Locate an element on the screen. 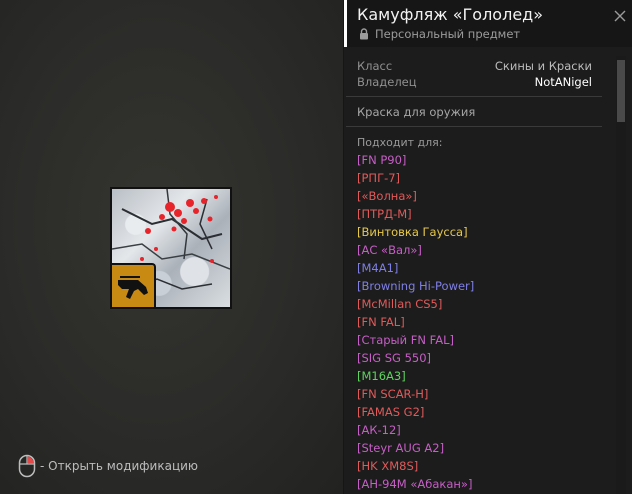 The width and height of the screenshot is (632, 494). compatible-weapon-item: [FAMAS G2] is located at coordinates (415, 412).